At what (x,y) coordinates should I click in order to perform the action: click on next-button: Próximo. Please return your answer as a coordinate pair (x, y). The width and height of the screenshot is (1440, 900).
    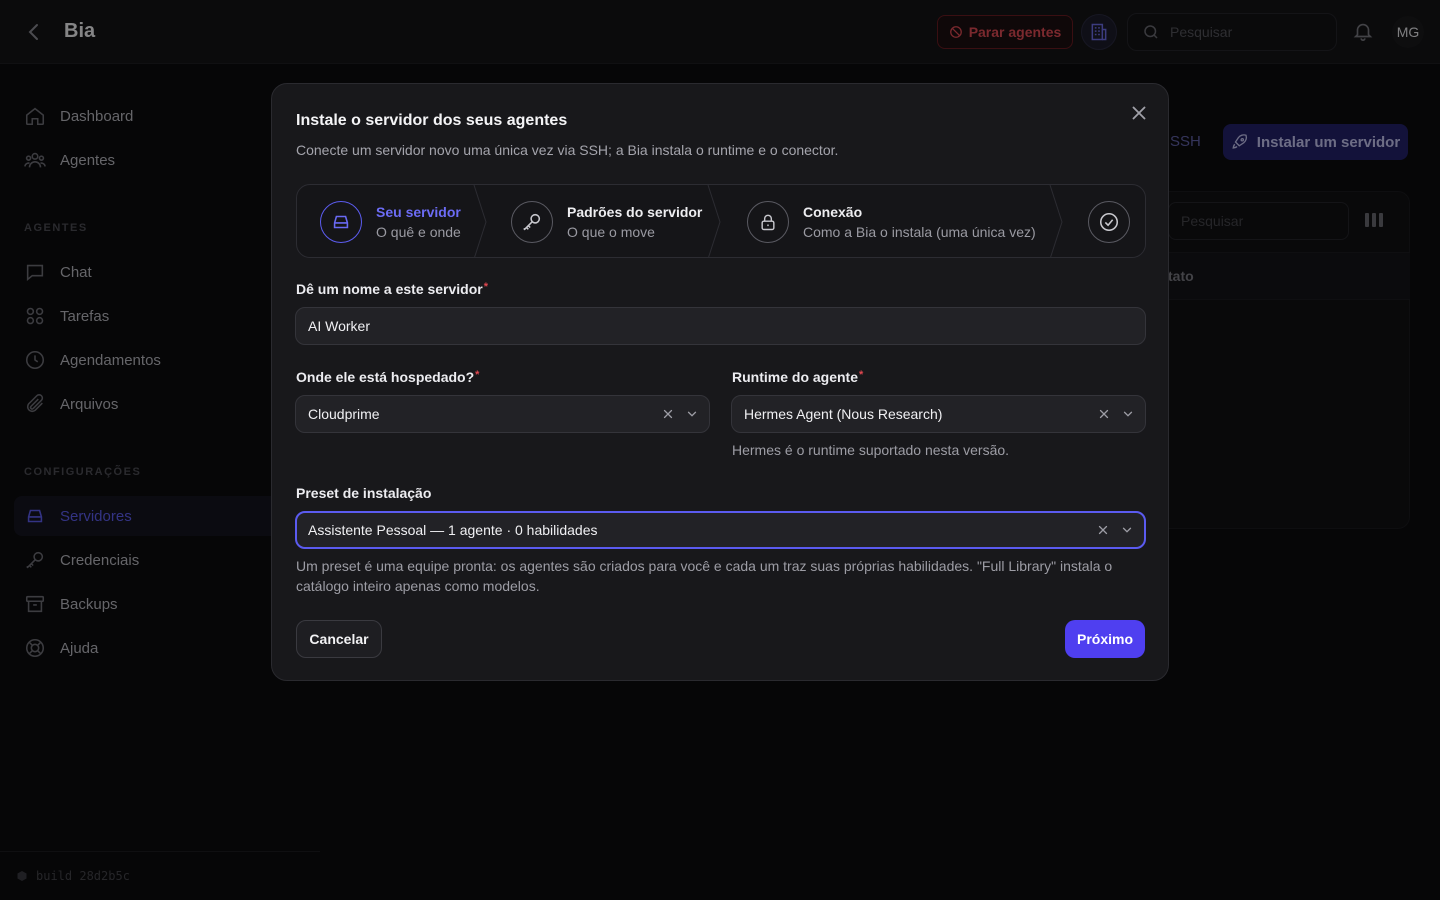
    Looking at the image, I should click on (1105, 639).